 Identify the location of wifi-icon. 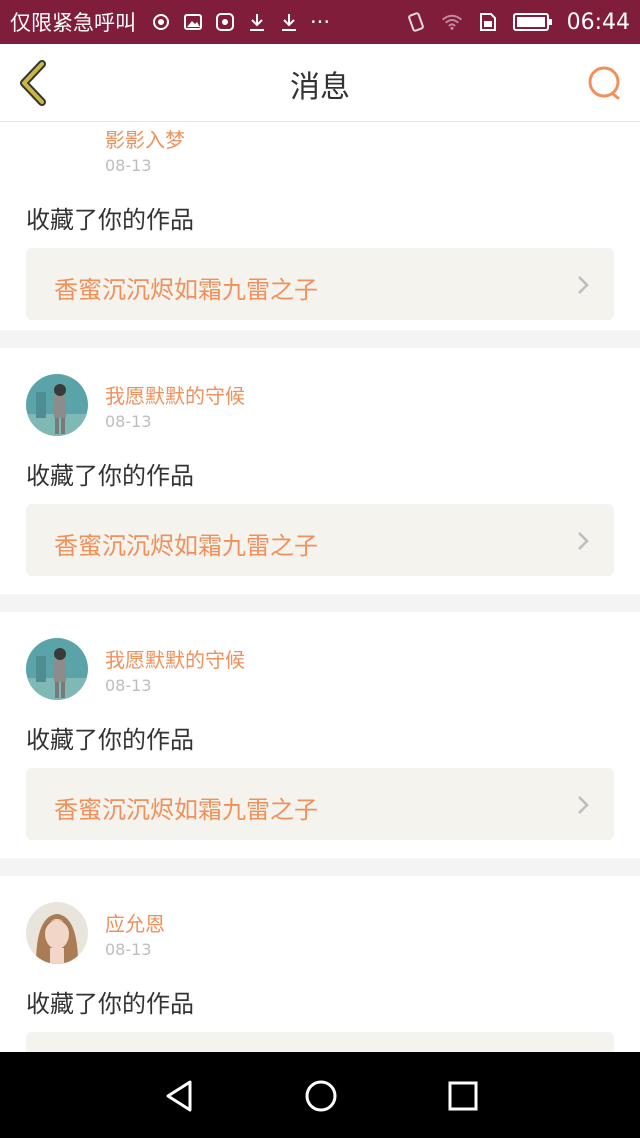
(452, 22).